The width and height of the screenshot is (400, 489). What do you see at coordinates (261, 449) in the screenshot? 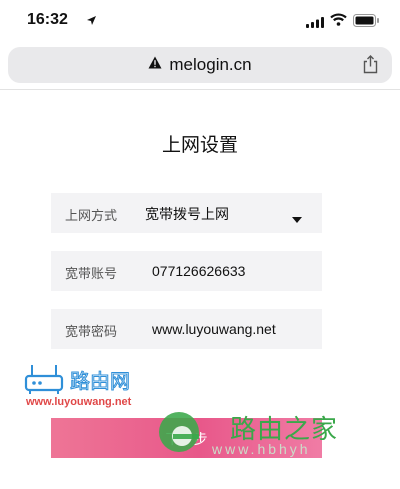
I see `luyouzhijia-watermark-url: www.hbhyh` at bounding box center [261, 449].